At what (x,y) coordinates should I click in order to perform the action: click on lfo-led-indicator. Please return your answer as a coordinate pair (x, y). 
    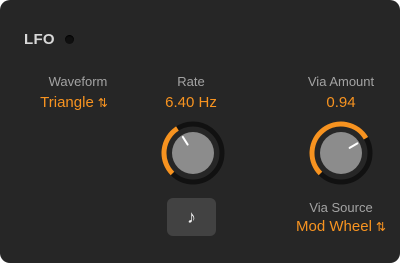
    Looking at the image, I should click on (69, 39).